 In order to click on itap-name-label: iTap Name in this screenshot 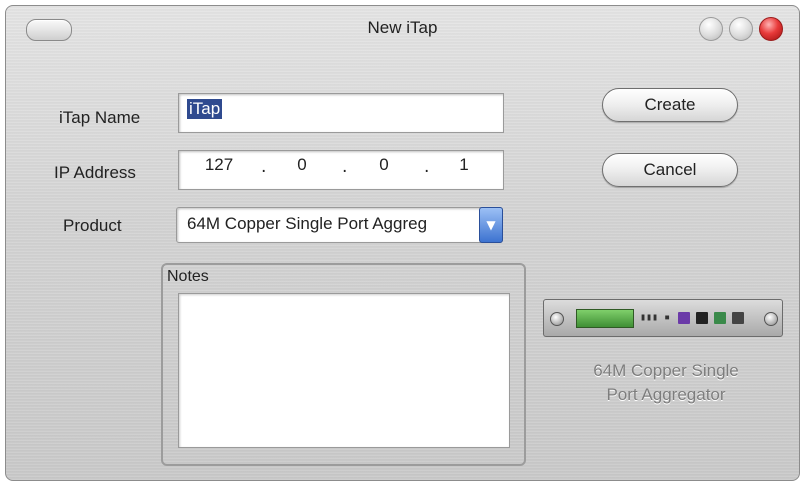, I will do `click(100, 117)`.